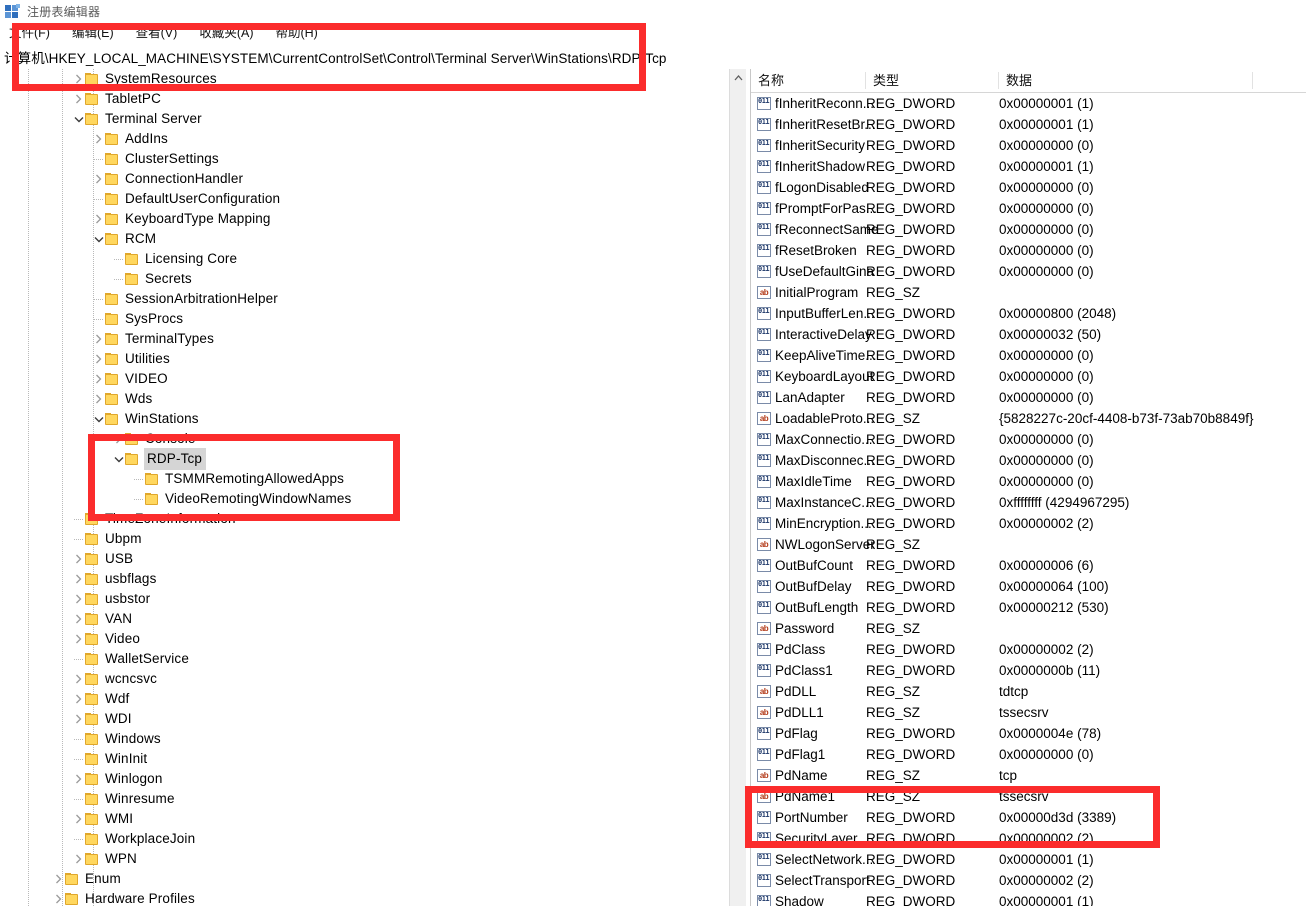  I want to click on value-name: OutBufLength, so click(816, 607).